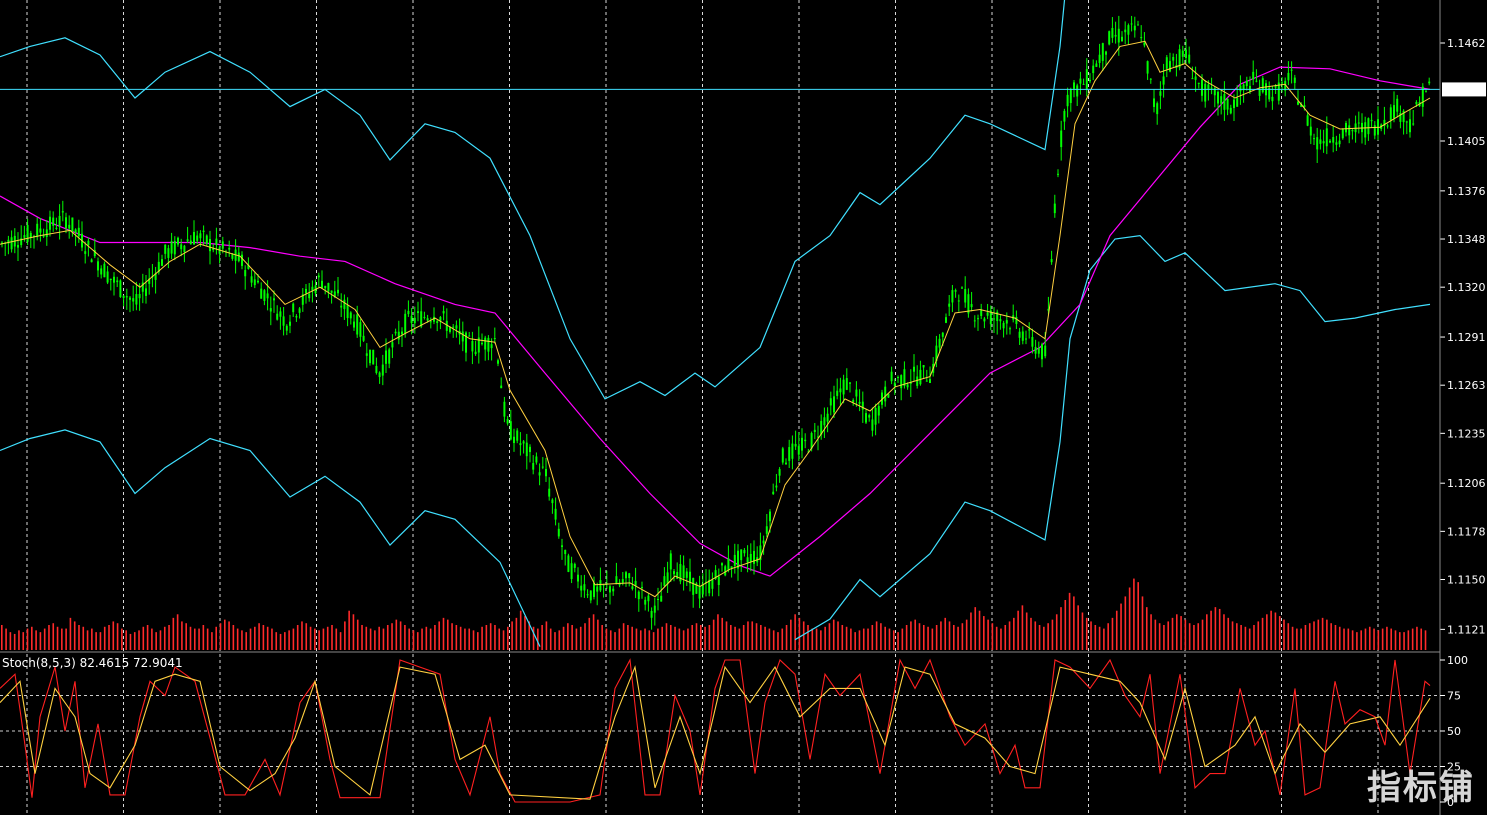 The height and width of the screenshot is (815, 1487). Describe the element at coordinates (1466, 531) in the screenshot. I see `price-tick-label: 1.1178` at that location.